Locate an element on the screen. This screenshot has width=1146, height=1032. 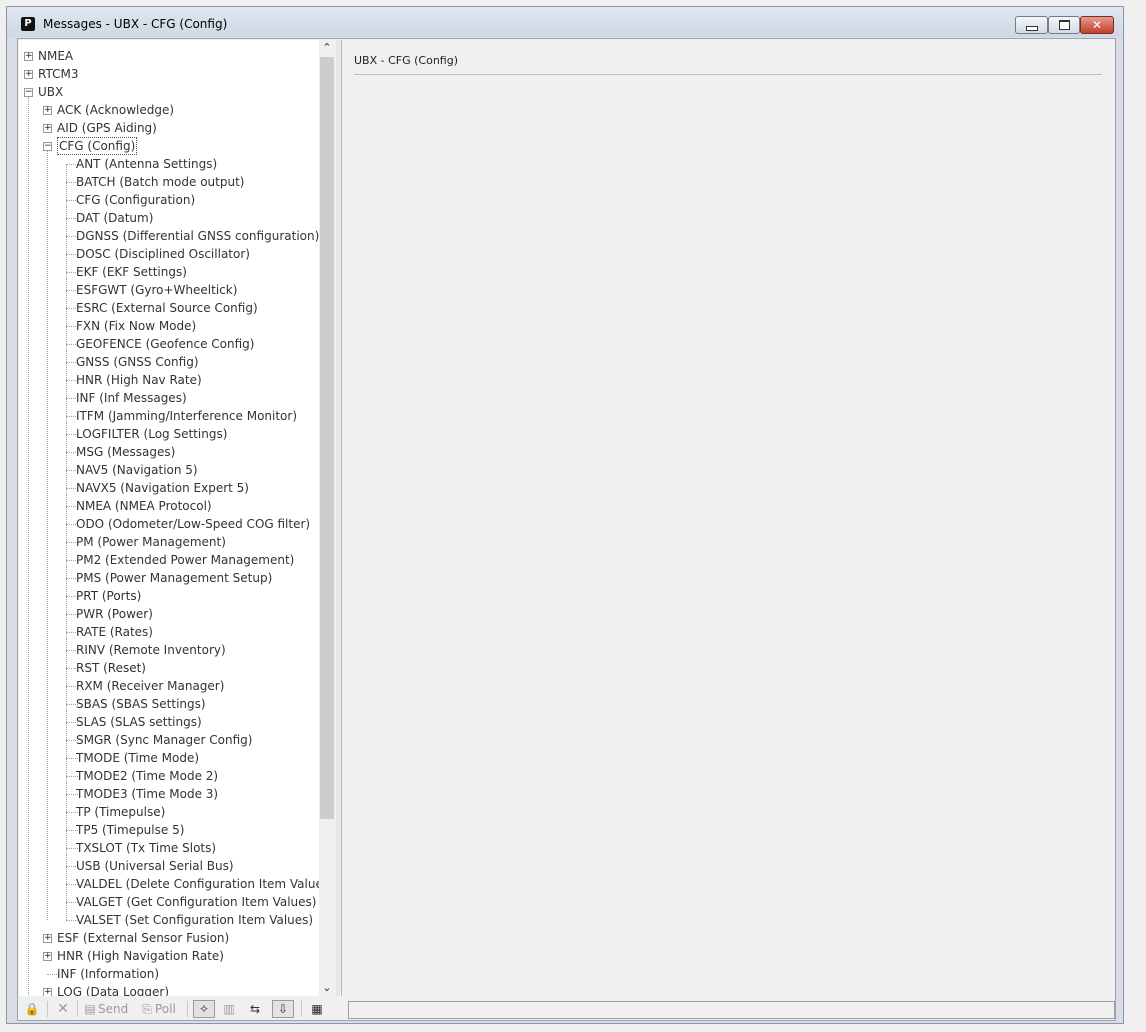
tree-item: TXSLOT (Tx Time Slots) is located at coordinates (169, 848).